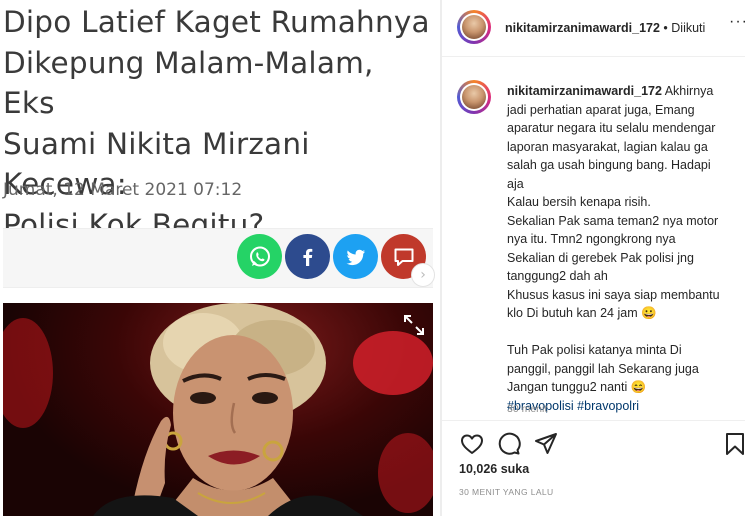 The image size is (745, 517). What do you see at coordinates (584, 91) in the screenshot?
I see `caption-username: nikitamirzanimawardi_172` at bounding box center [584, 91].